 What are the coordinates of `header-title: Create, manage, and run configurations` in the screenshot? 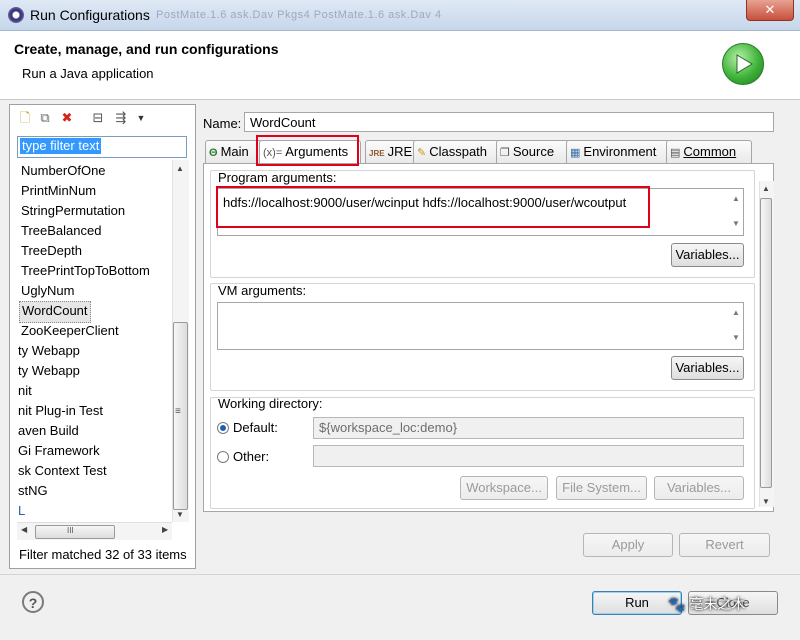 It's located at (146, 49).